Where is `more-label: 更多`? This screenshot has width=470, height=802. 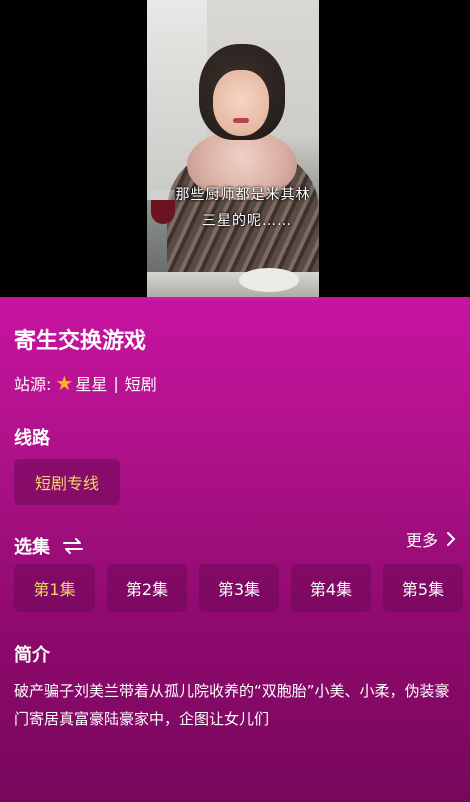
more-label: 更多 is located at coordinates (421, 540).